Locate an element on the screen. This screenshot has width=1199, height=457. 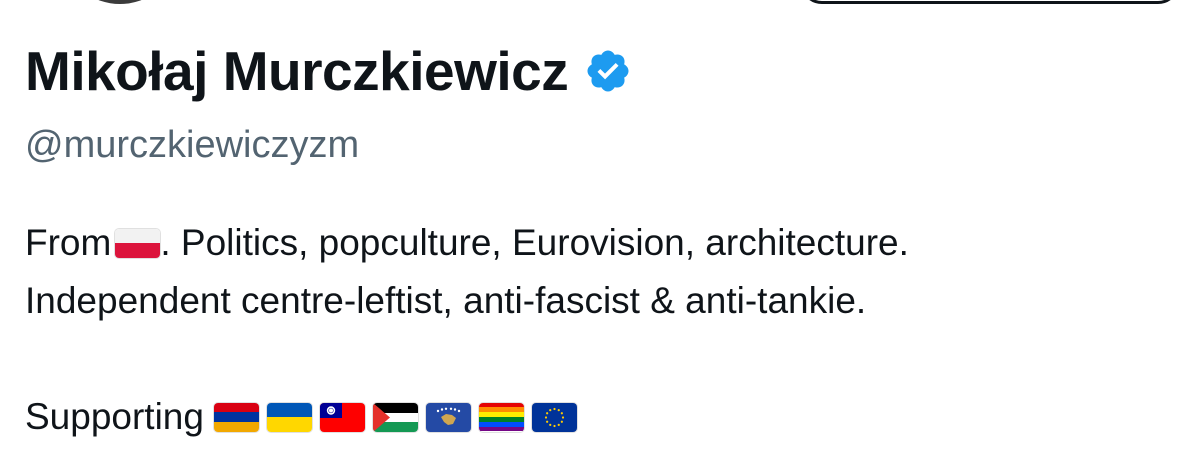
profile-action-button is located at coordinates (990, 2).